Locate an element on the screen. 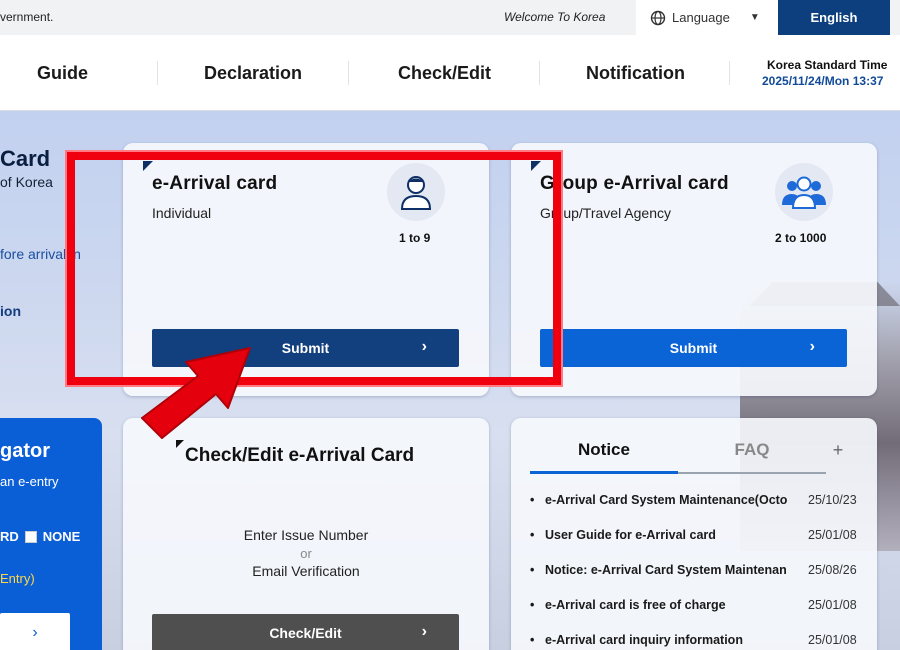  navigator-panel: gator an e-entry RD NONE Entry) › is located at coordinates (51, 534).